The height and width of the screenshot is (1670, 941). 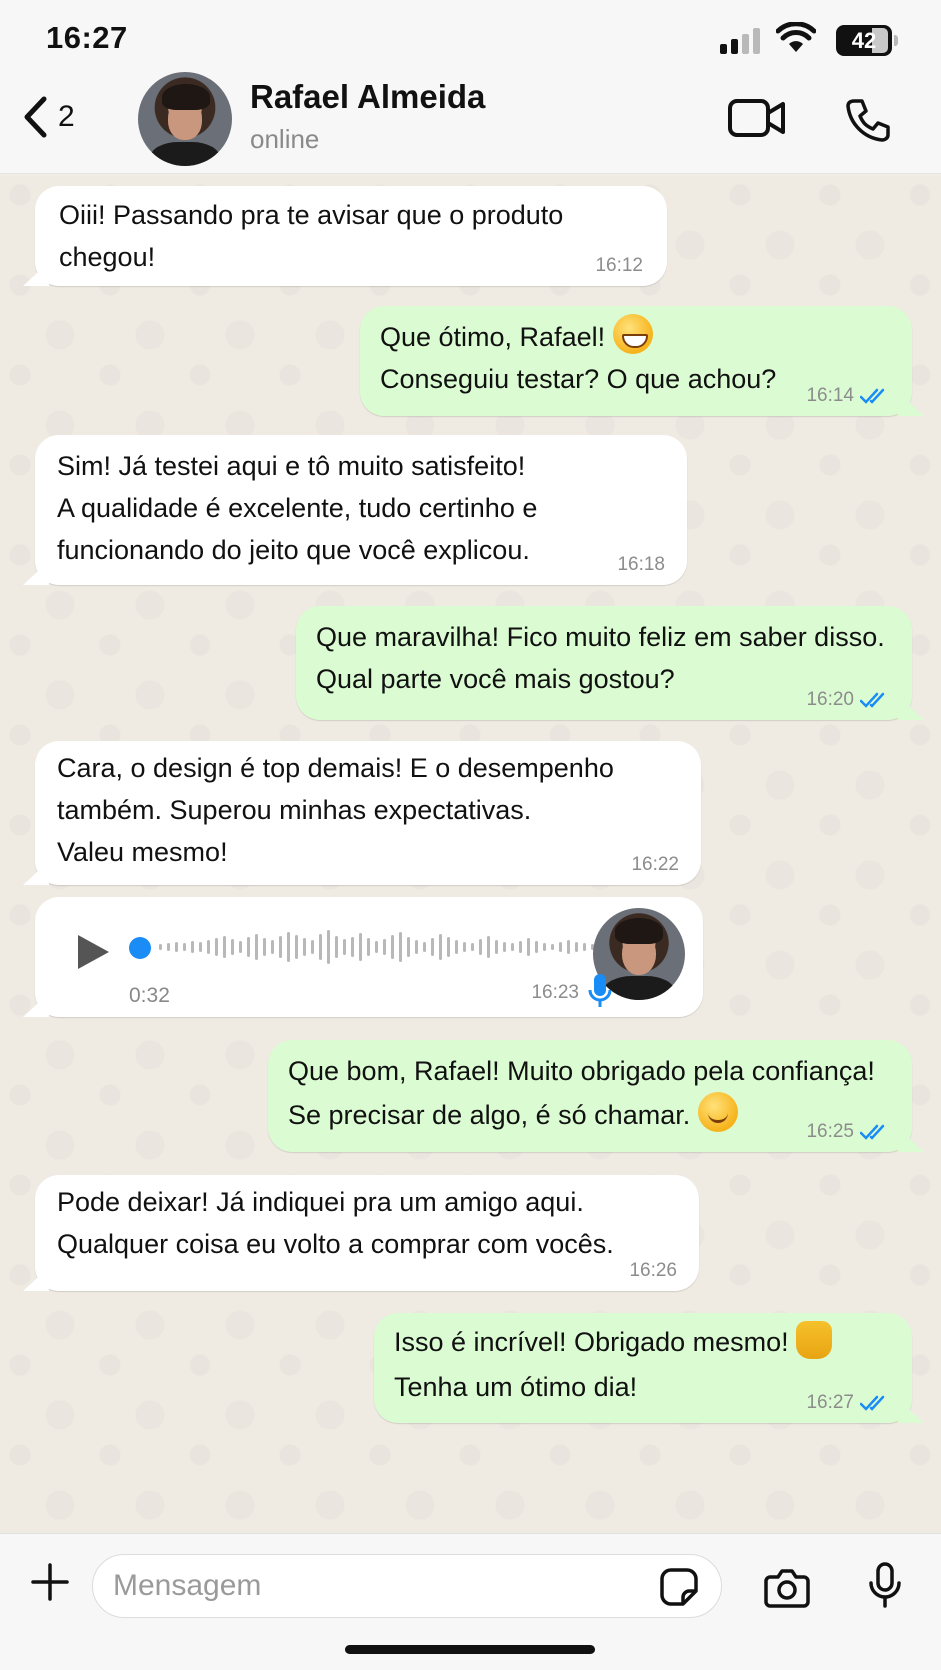 What do you see at coordinates (149, 995) in the screenshot?
I see `voice-duration: 0:32` at bounding box center [149, 995].